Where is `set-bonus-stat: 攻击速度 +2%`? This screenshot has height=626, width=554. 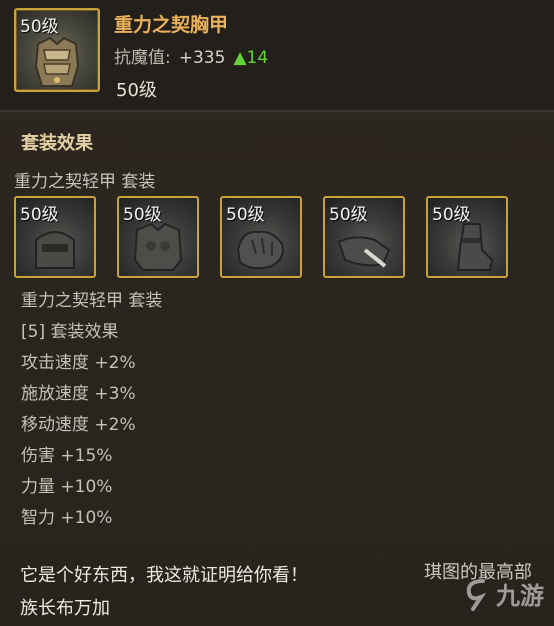 set-bonus-stat: 攻击速度 +2% is located at coordinates (78, 363).